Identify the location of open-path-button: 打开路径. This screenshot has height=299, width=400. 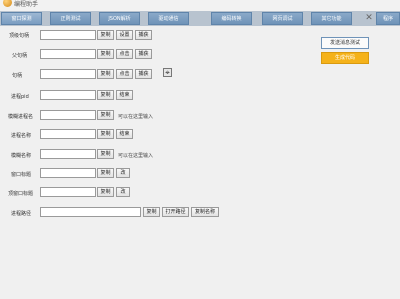
(175, 212).